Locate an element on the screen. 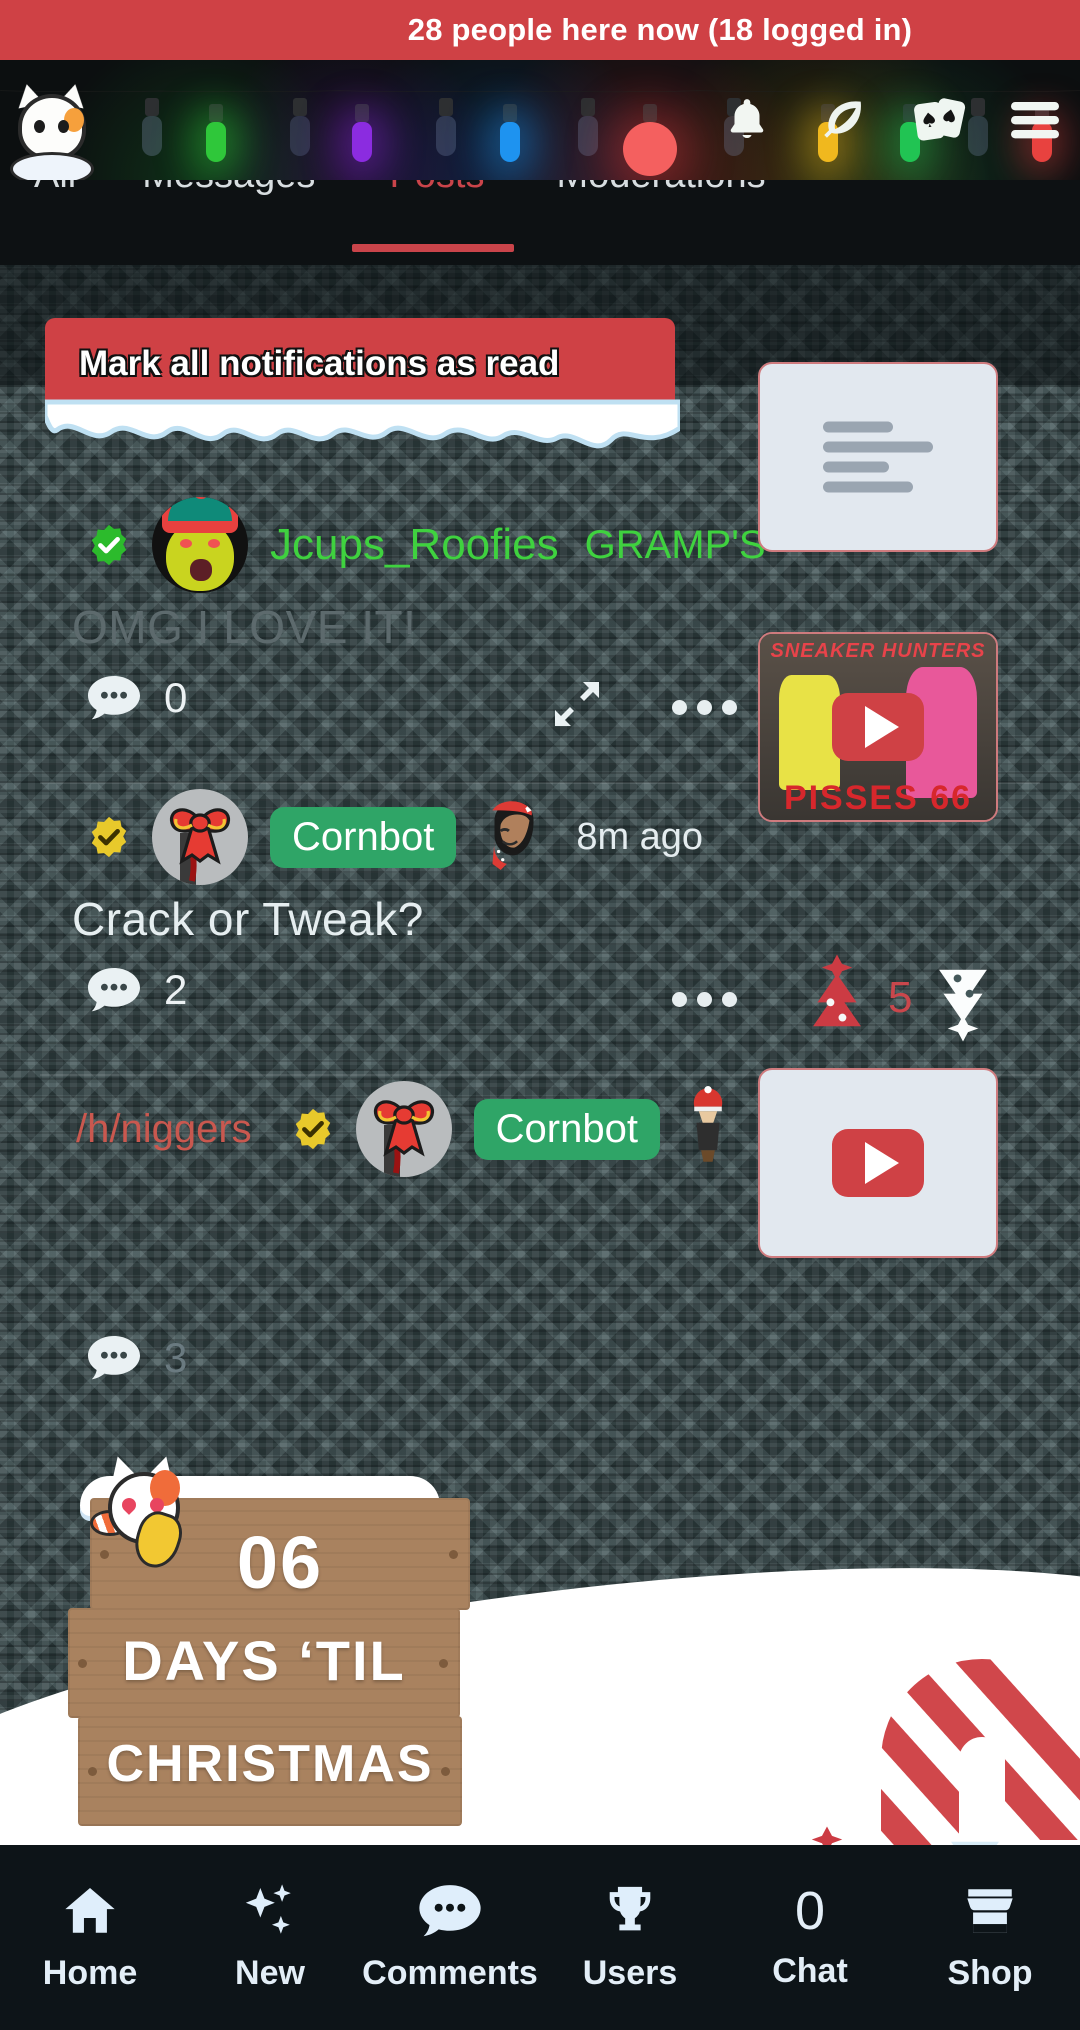 The width and height of the screenshot is (1080, 2030). nav-label: Comments is located at coordinates (450, 1973).